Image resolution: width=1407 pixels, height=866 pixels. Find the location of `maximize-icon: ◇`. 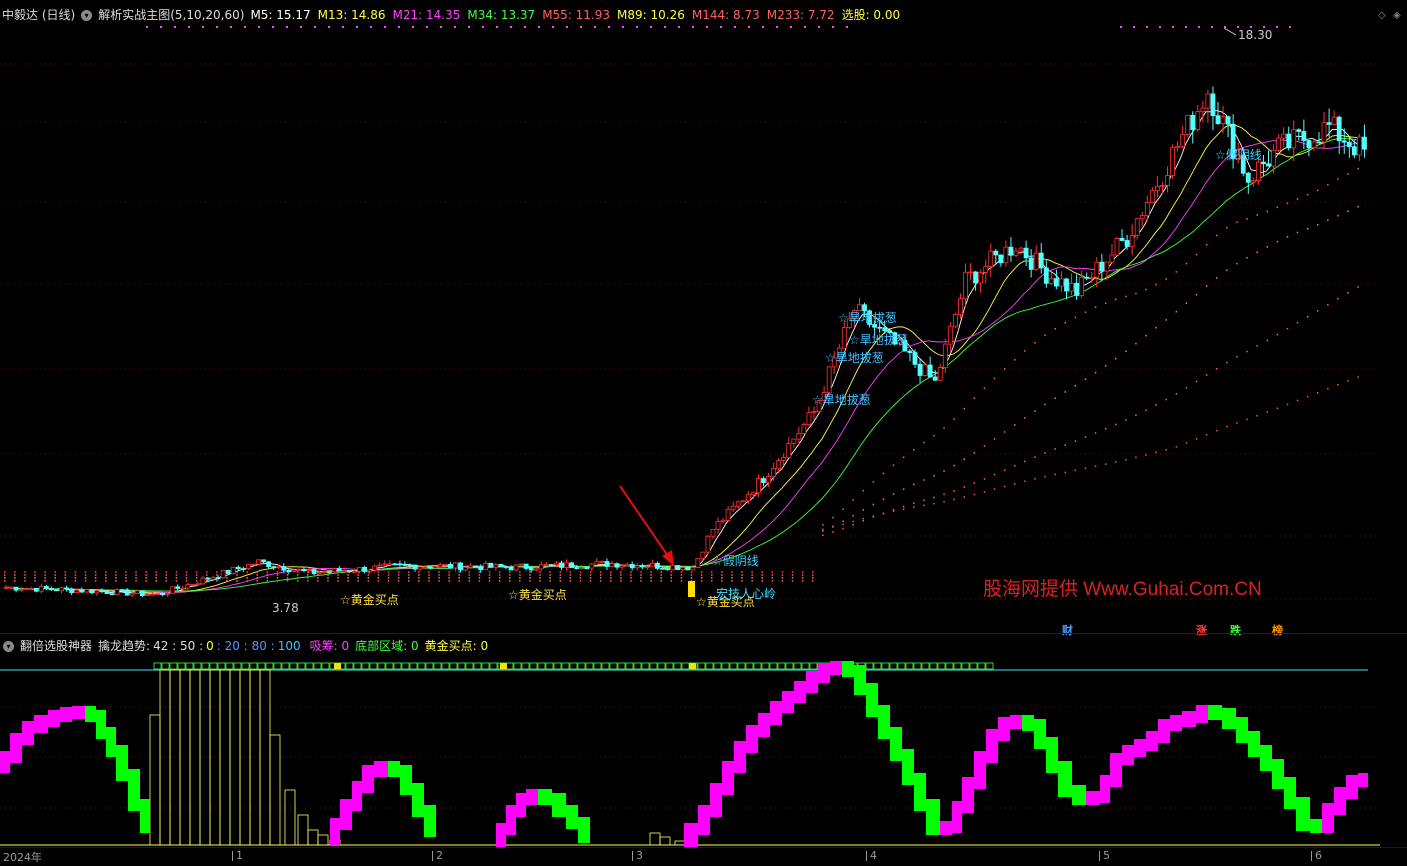

maximize-icon: ◇ is located at coordinates (1382, 15).